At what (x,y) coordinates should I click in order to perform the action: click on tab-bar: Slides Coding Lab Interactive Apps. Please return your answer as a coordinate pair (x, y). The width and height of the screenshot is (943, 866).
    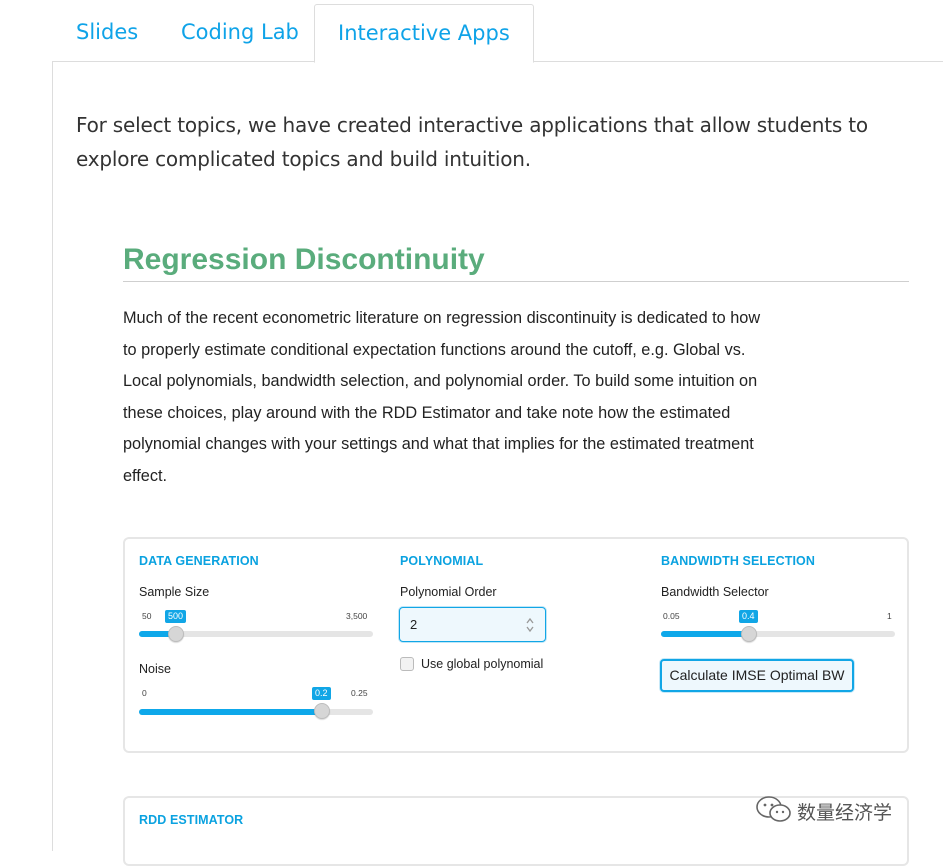
    Looking at the image, I should click on (497, 31).